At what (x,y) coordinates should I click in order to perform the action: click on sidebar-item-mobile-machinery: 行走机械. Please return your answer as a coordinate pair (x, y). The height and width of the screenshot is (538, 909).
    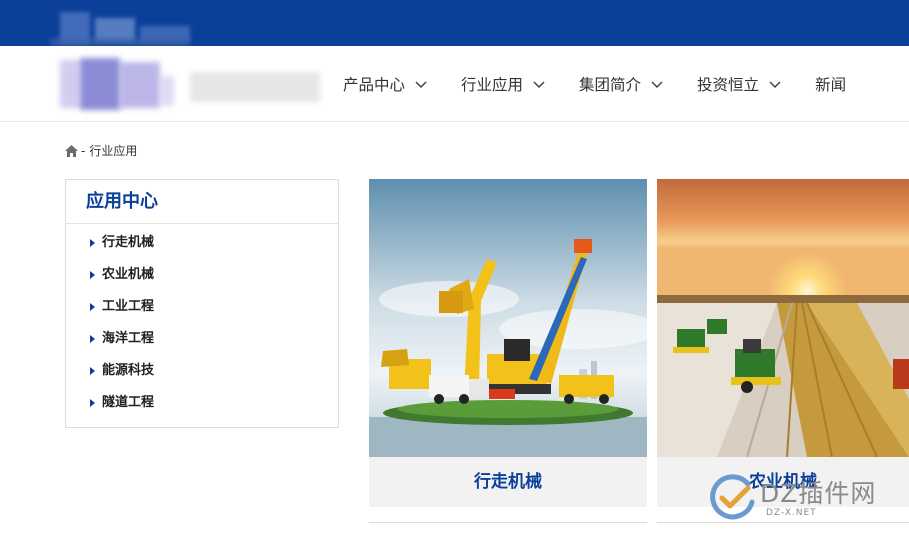
    Looking at the image, I should click on (202, 243).